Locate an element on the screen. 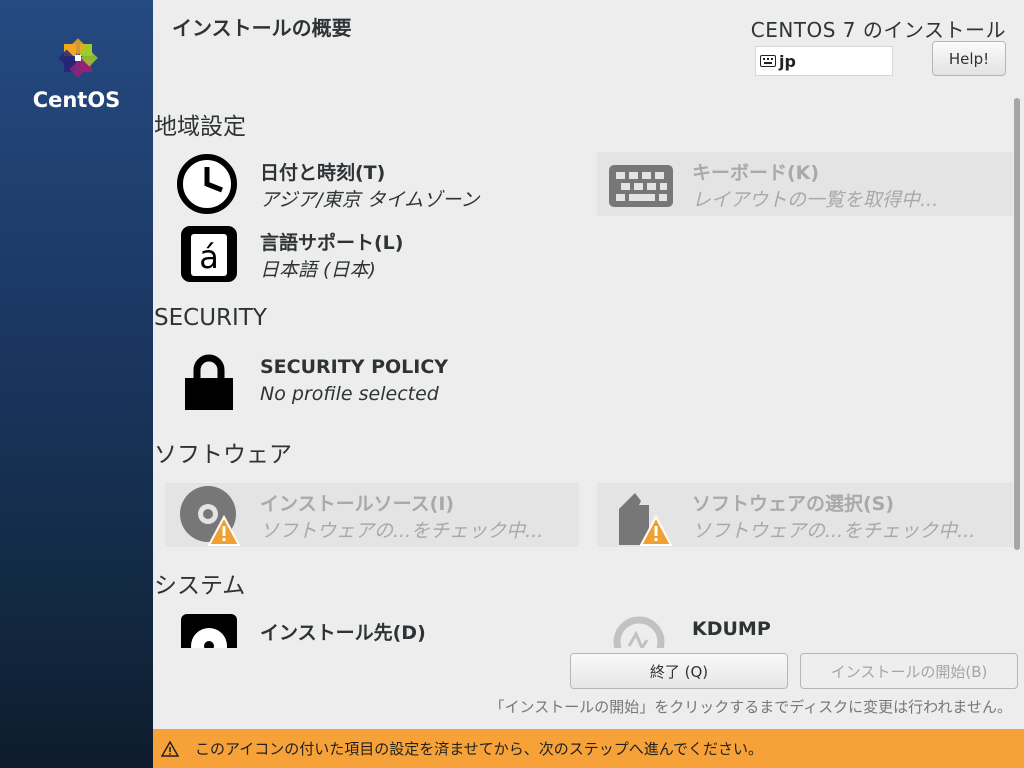 Image resolution: width=1024 pixels, height=768 pixels. spoke-language: á 言語サポート(L) 日本語 (日本) is located at coordinates (365, 254).